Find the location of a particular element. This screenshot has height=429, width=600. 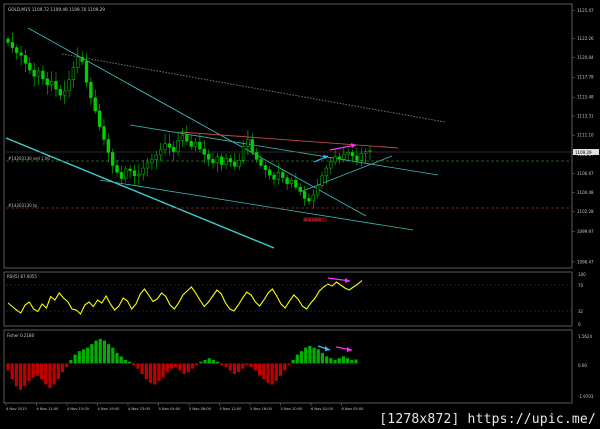

fisher-axis-max: 1.5624 is located at coordinates (585, 336).